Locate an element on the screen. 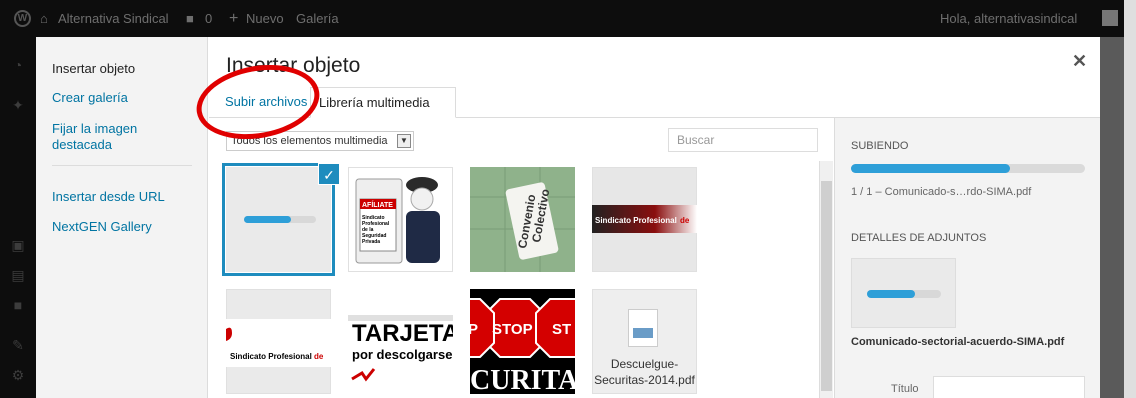 This screenshot has height=398, width=1136. convenio-thumbnail: Convenio Colectivo is located at coordinates (522, 219).